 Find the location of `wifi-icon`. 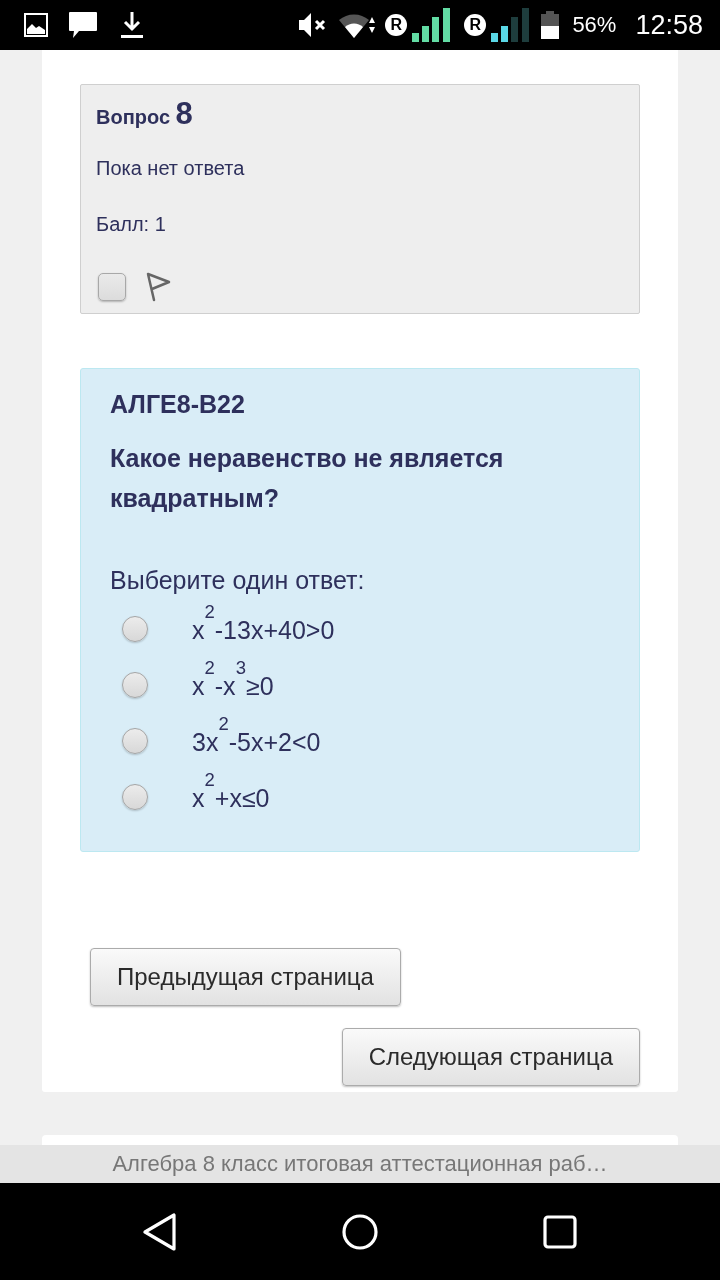

wifi-icon is located at coordinates (357, 25).